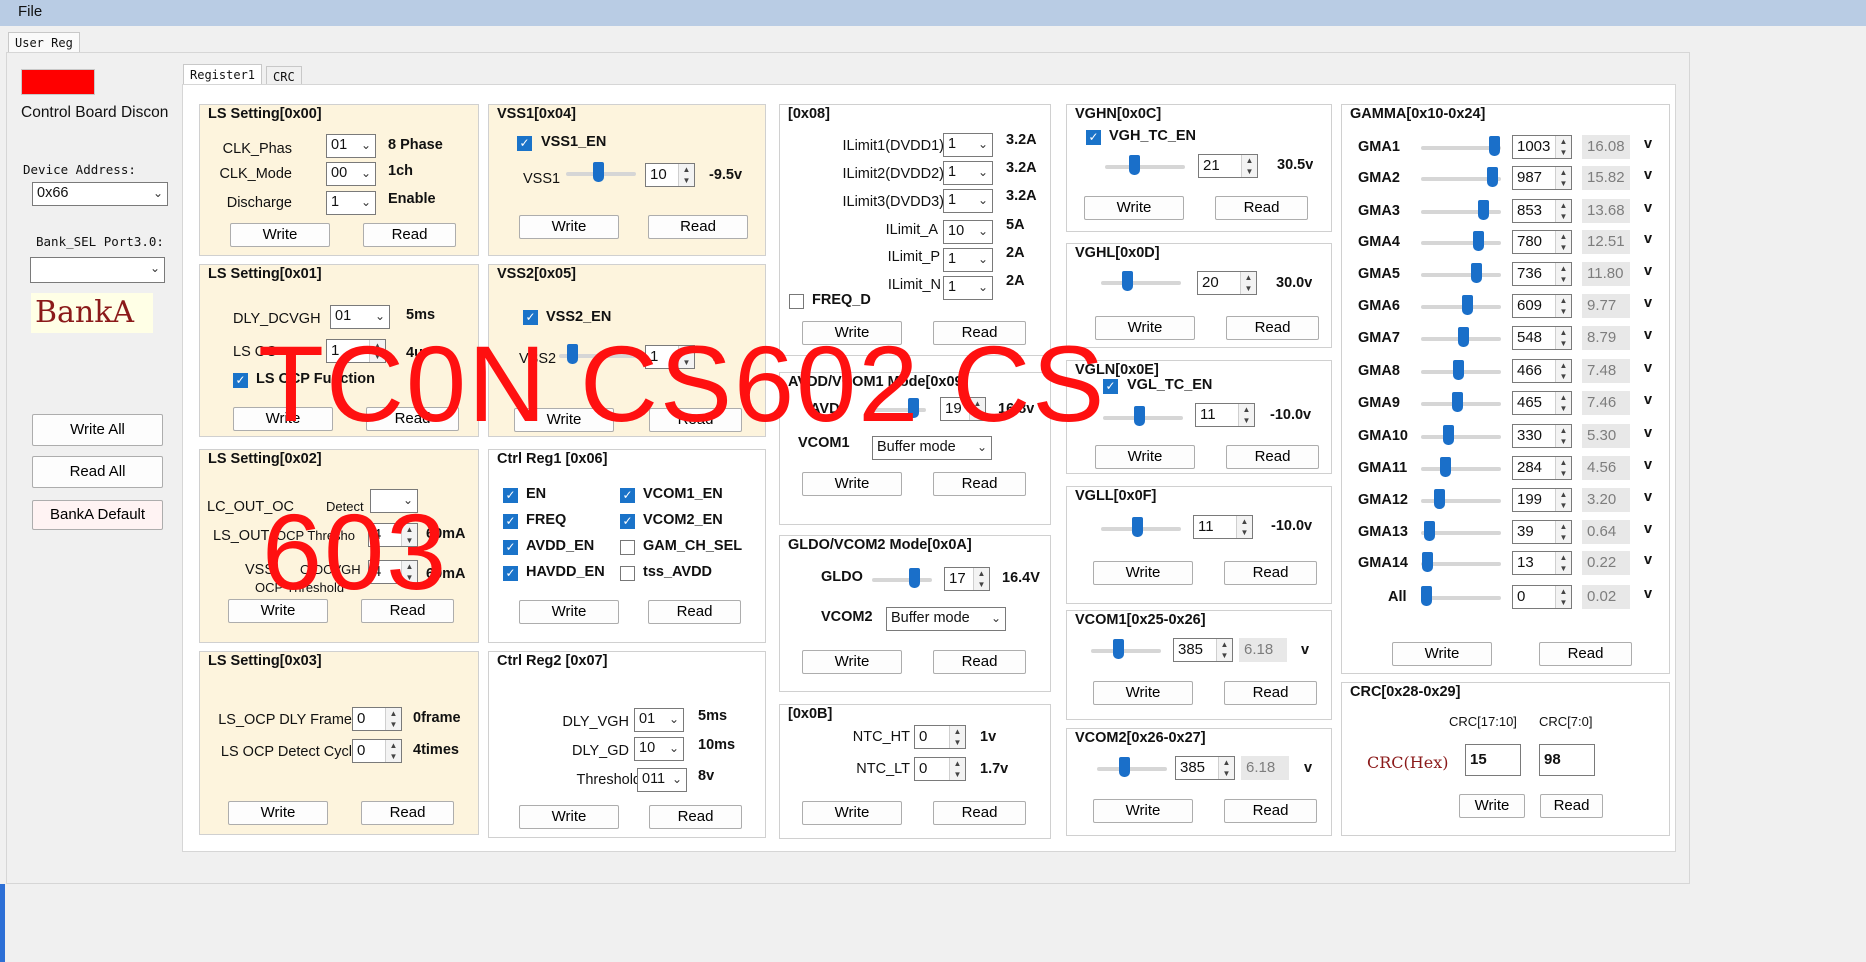 The width and height of the screenshot is (1866, 962). Describe the element at coordinates (902, 580) in the screenshot. I see `gldo-slider` at that location.